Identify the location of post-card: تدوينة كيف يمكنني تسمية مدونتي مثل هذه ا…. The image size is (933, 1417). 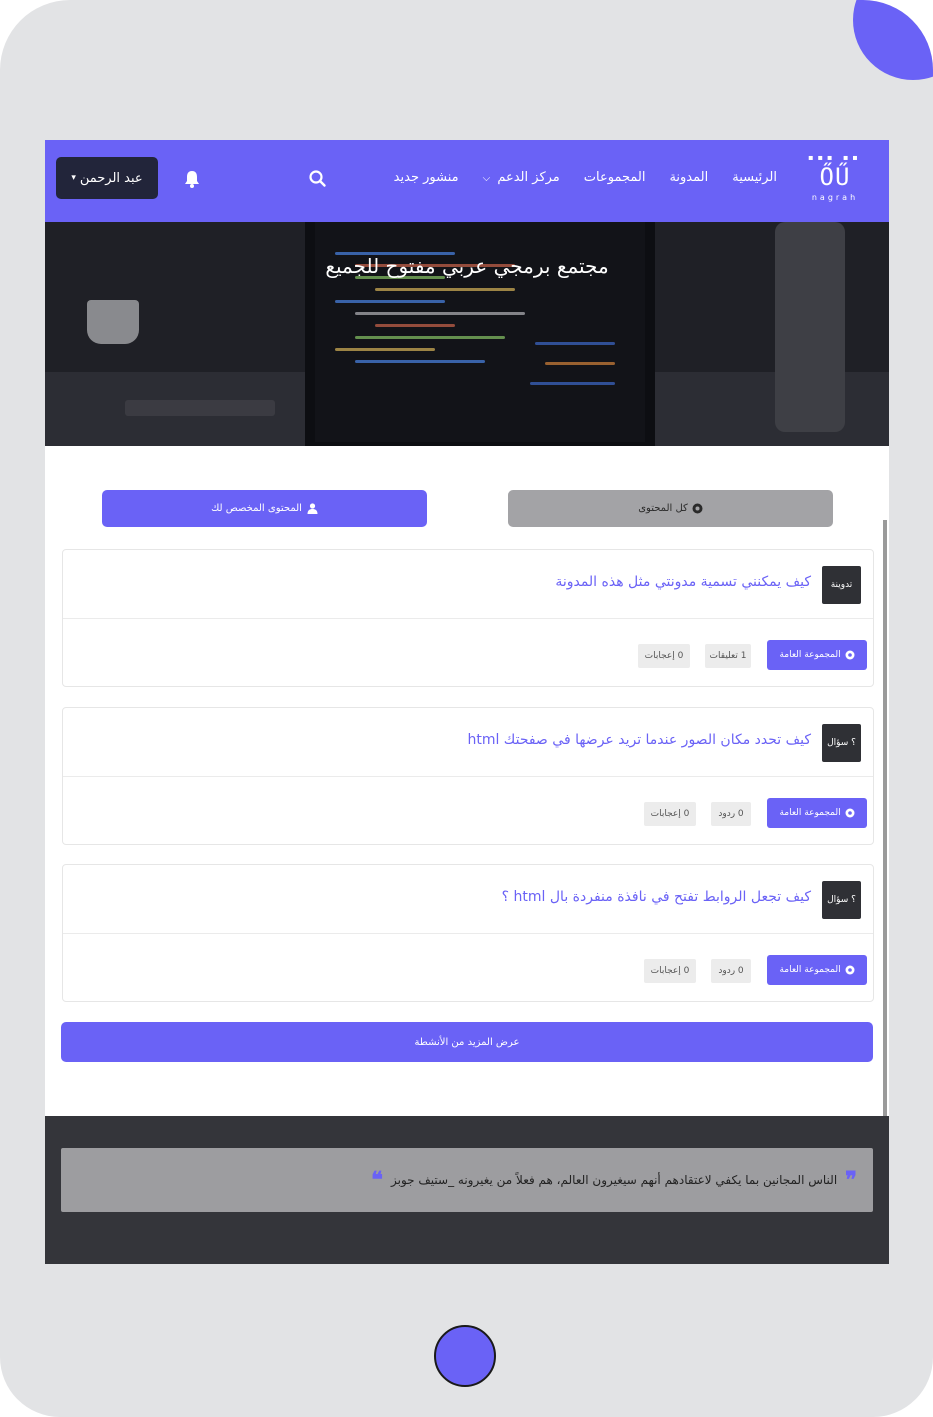
(468, 618).